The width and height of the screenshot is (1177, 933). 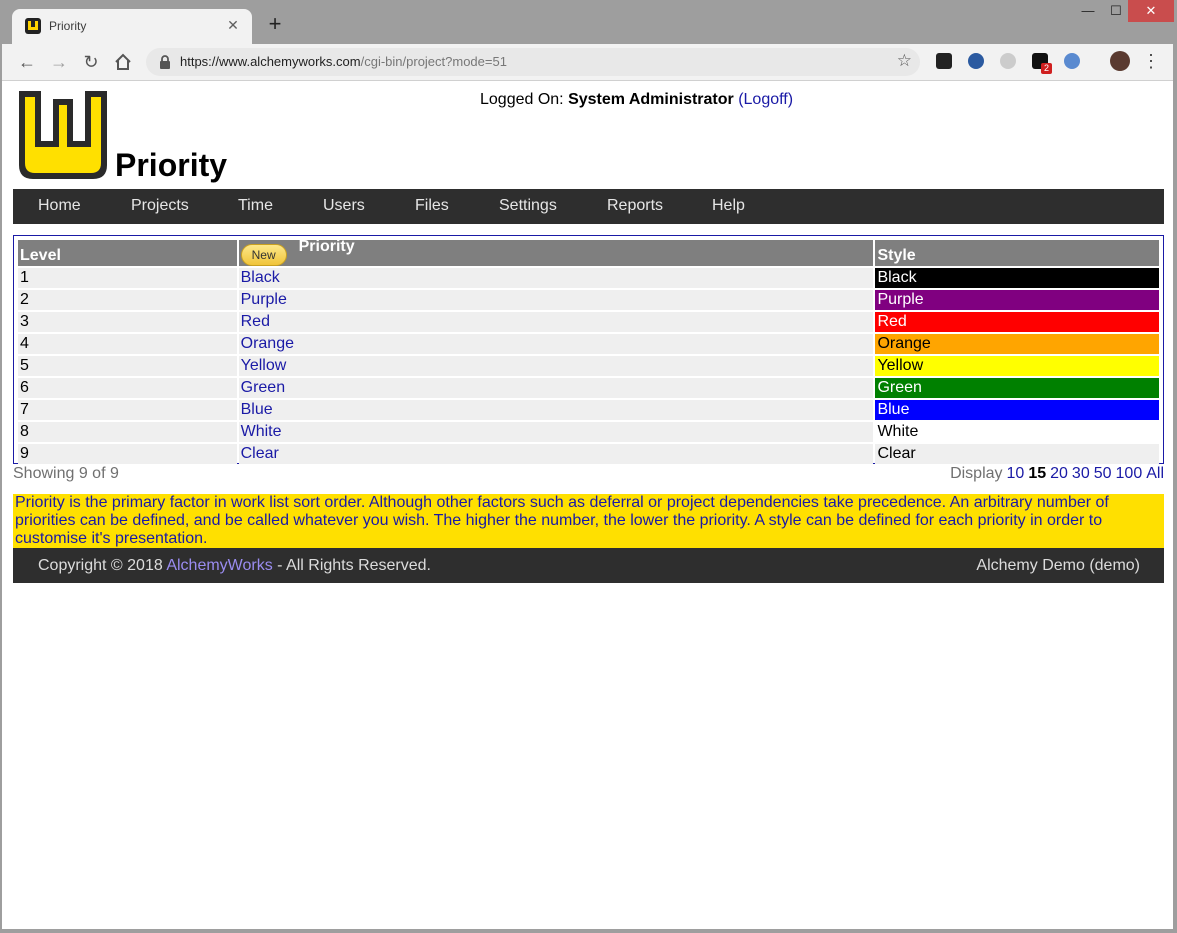 I want to click on priority-name-cell: Purple, so click(x=556, y=300).